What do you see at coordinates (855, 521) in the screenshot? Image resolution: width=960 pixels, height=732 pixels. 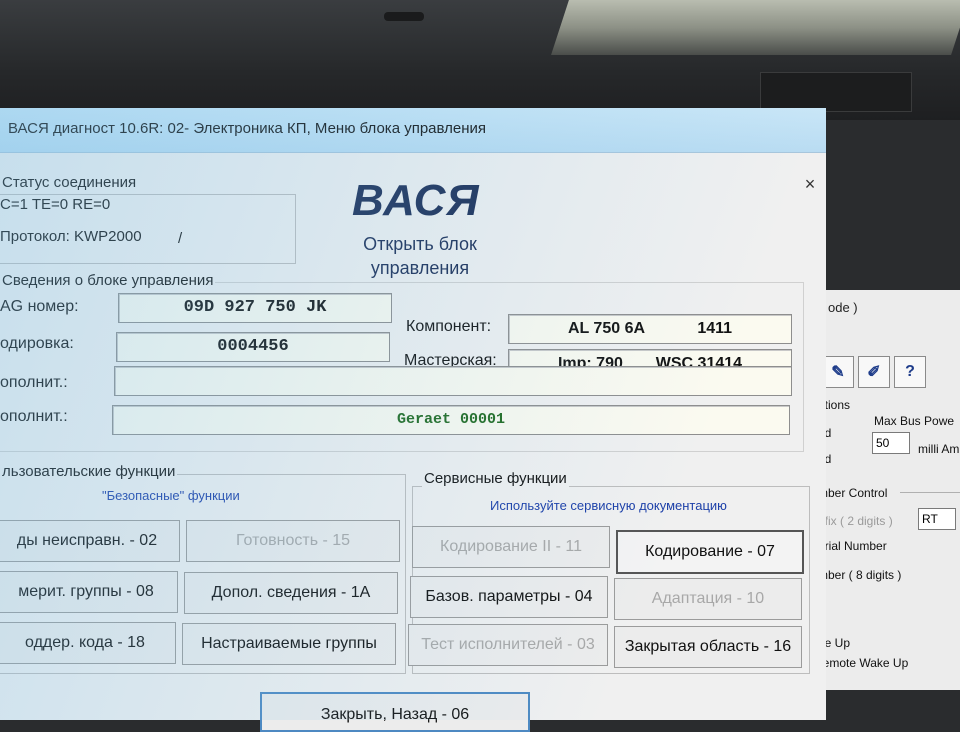 I see `prefix-label: efix ( 2 digits )` at bounding box center [855, 521].